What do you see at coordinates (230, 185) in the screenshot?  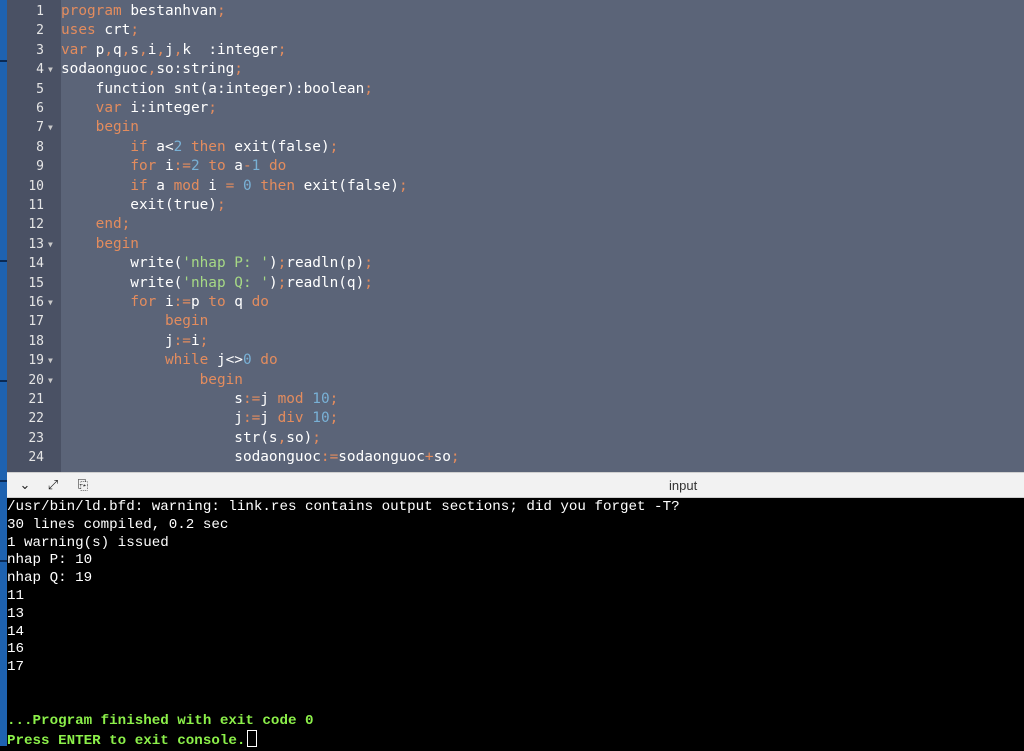 I see `code-token: =` at bounding box center [230, 185].